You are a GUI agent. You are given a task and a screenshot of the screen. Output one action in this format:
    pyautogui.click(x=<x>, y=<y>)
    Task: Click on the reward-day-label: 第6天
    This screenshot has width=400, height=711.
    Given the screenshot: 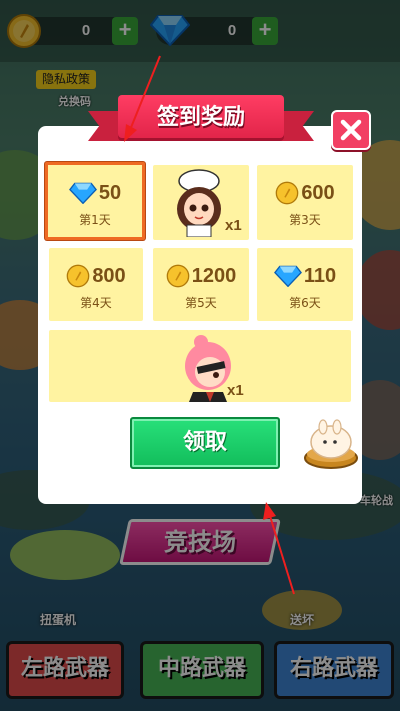 What is the action you would take?
    pyautogui.click(x=305, y=303)
    